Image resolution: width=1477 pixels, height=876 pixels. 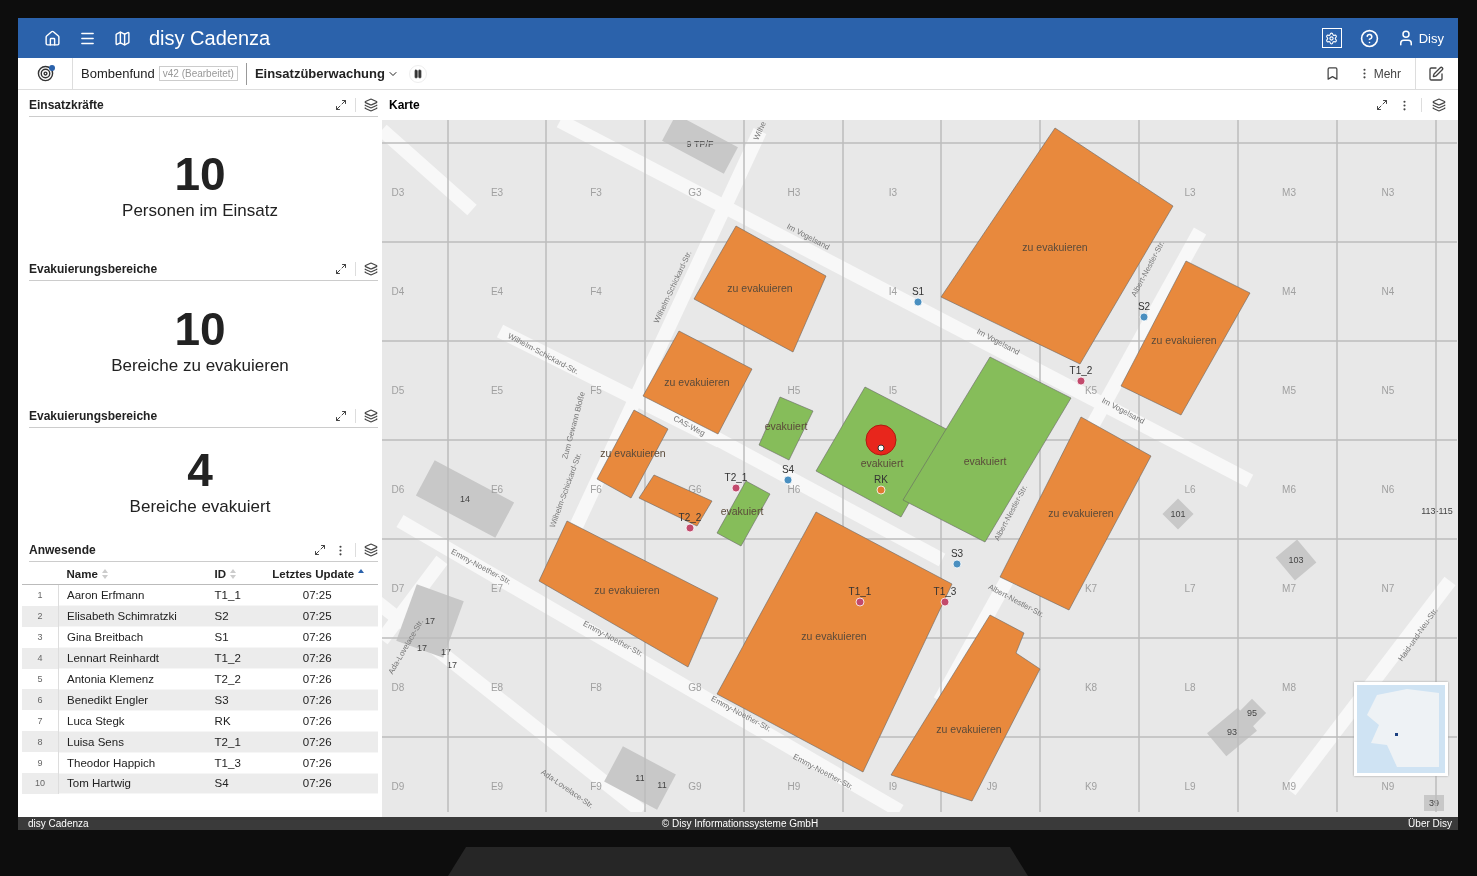 I want to click on table-cell: T2_2, so click(x=230, y=679).